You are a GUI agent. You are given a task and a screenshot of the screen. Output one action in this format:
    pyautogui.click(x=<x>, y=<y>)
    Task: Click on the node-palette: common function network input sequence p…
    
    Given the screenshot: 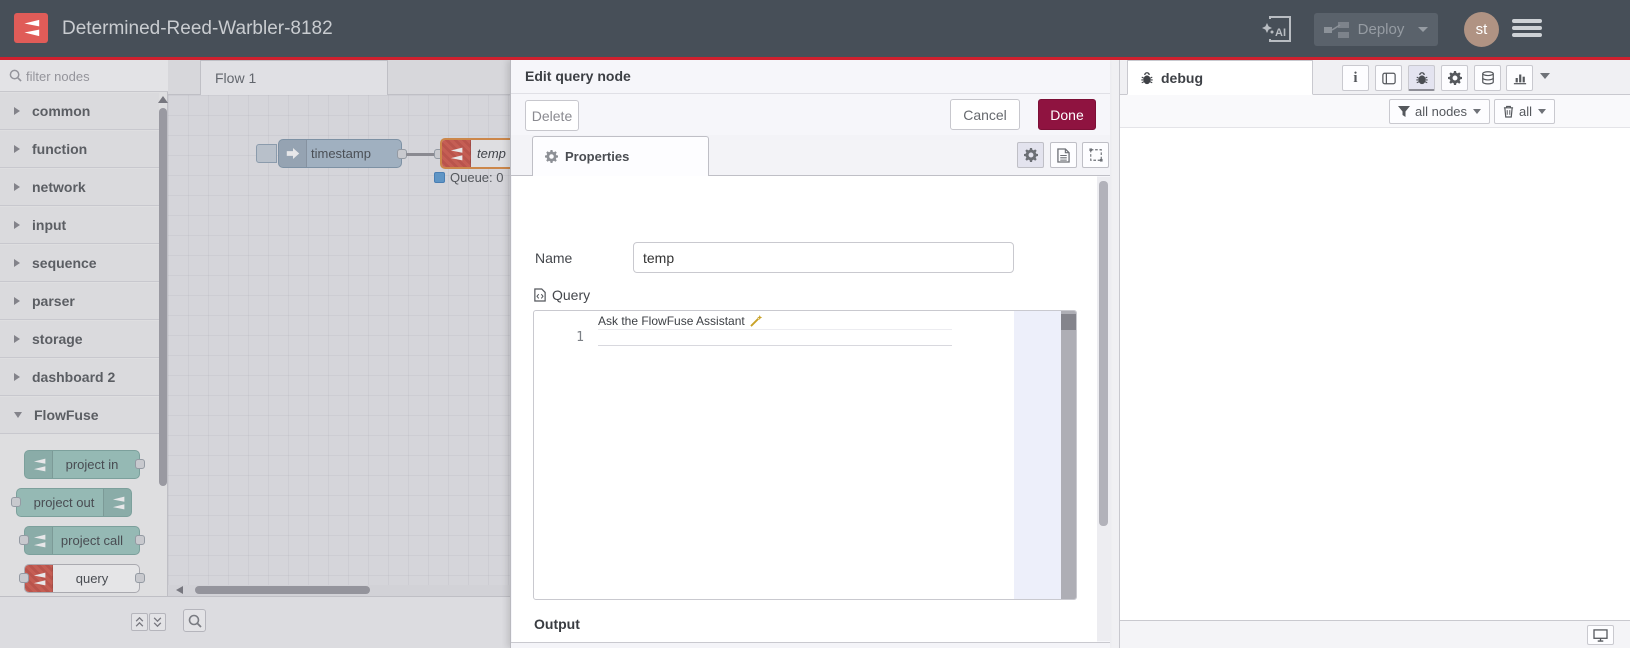 What is the action you would take?
    pyautogui.click(x=84, y=354)
    